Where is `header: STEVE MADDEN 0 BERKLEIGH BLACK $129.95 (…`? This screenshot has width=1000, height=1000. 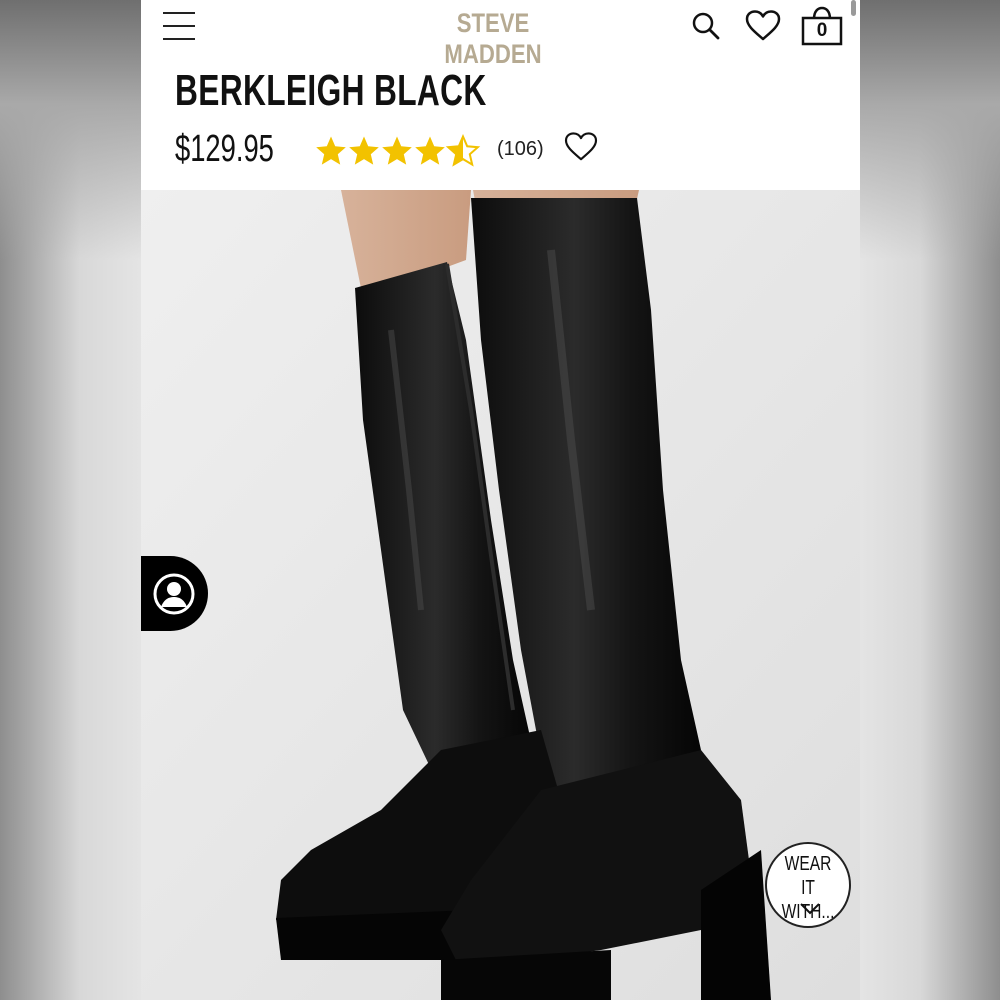
header: STEVE MADDEN 0 BERKLEIGH BLACK $129.95 (… is located at coordinates (500, 95).